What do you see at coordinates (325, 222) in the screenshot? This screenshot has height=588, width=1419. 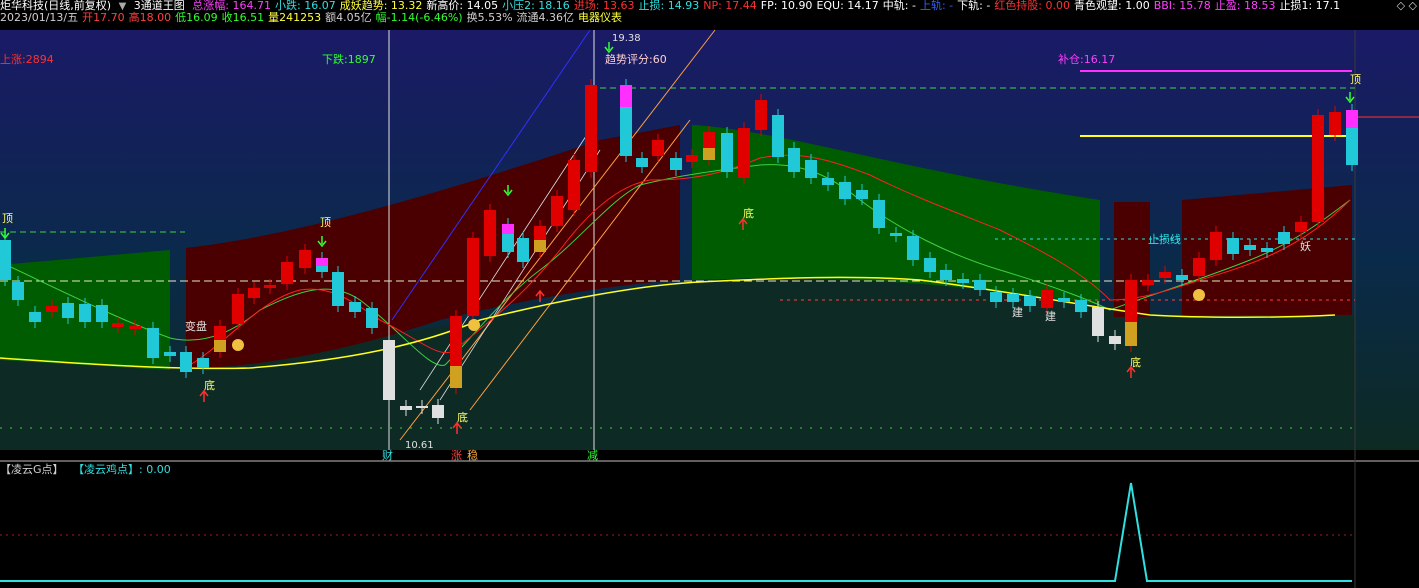 I see `peak-label-2: 顶` at bounding box center [325, 222].